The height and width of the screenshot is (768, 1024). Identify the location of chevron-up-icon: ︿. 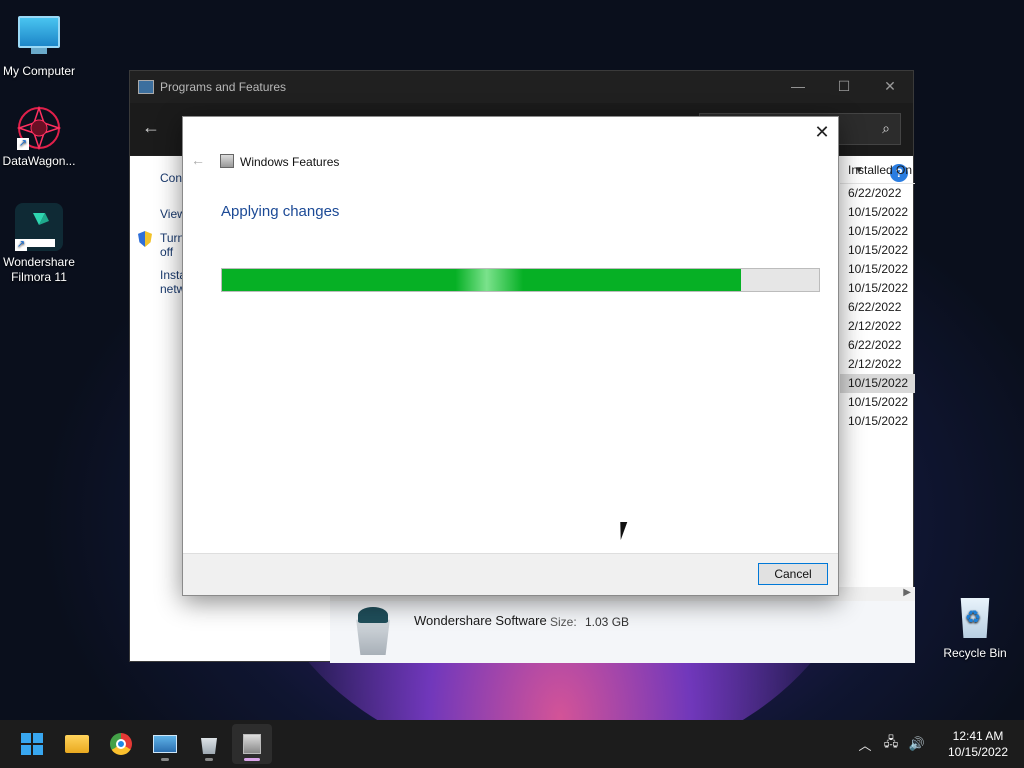
(865, 744).